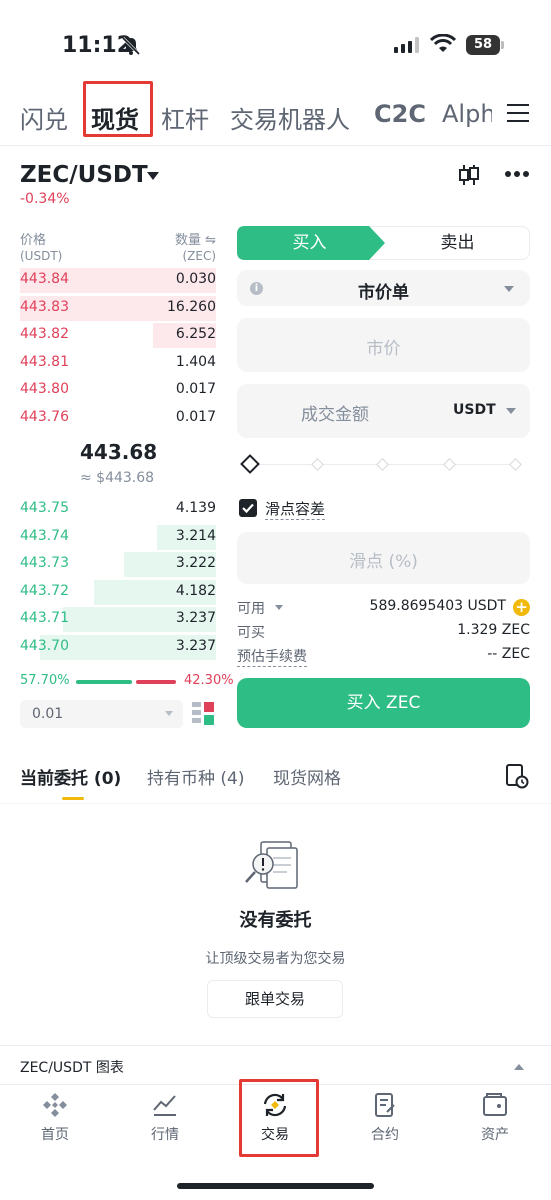 This screenshot has width=551, height=1200. Describe the element at coordinates (495, 1118) in the screenshot. I see `nav-assets: 资产` at that location.